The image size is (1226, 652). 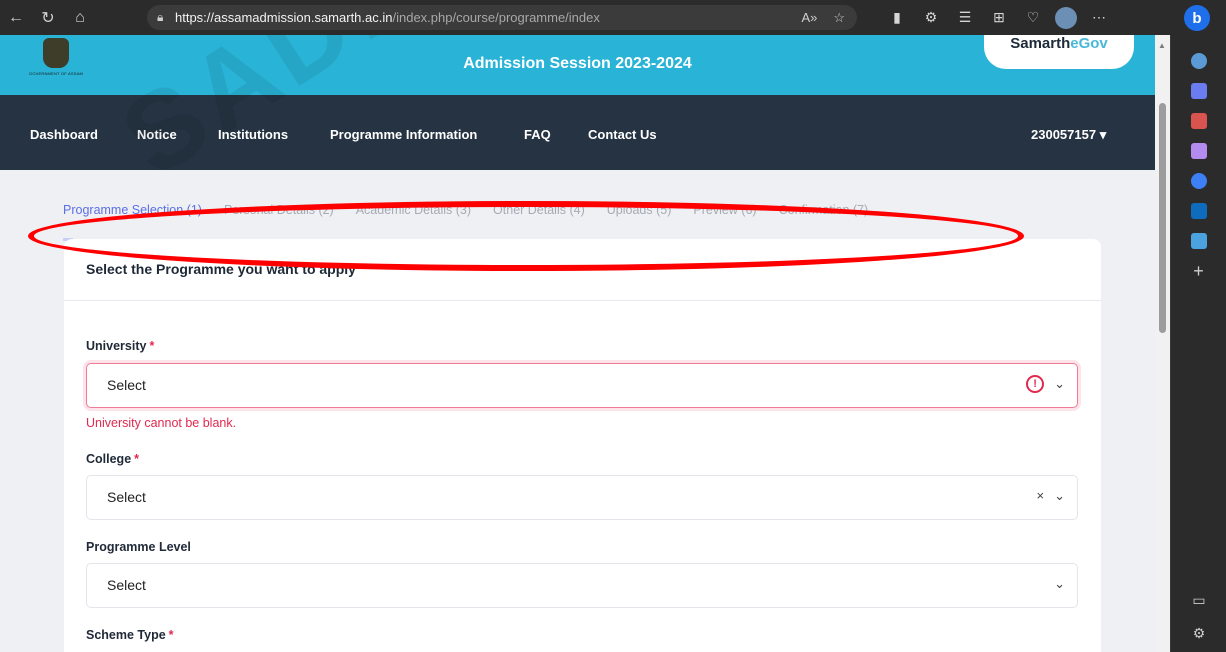 I want to click on page-scrollbar: ▲, so click(x=1162, y=343).